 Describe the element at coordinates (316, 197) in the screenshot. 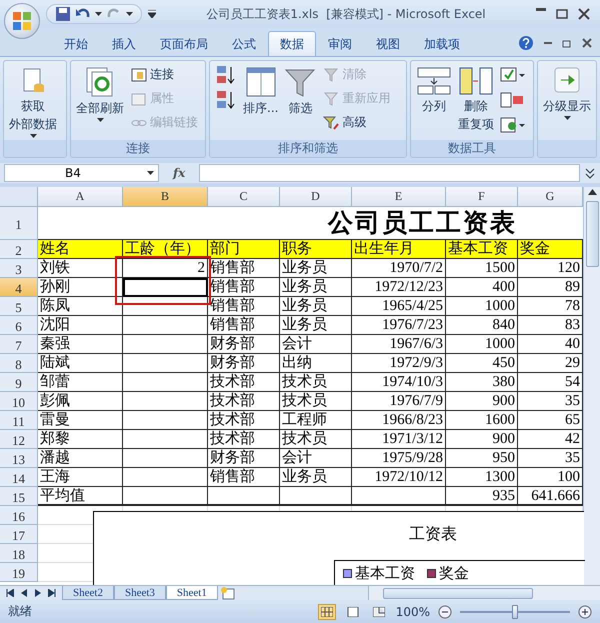

I see `column-header: D` at that location.